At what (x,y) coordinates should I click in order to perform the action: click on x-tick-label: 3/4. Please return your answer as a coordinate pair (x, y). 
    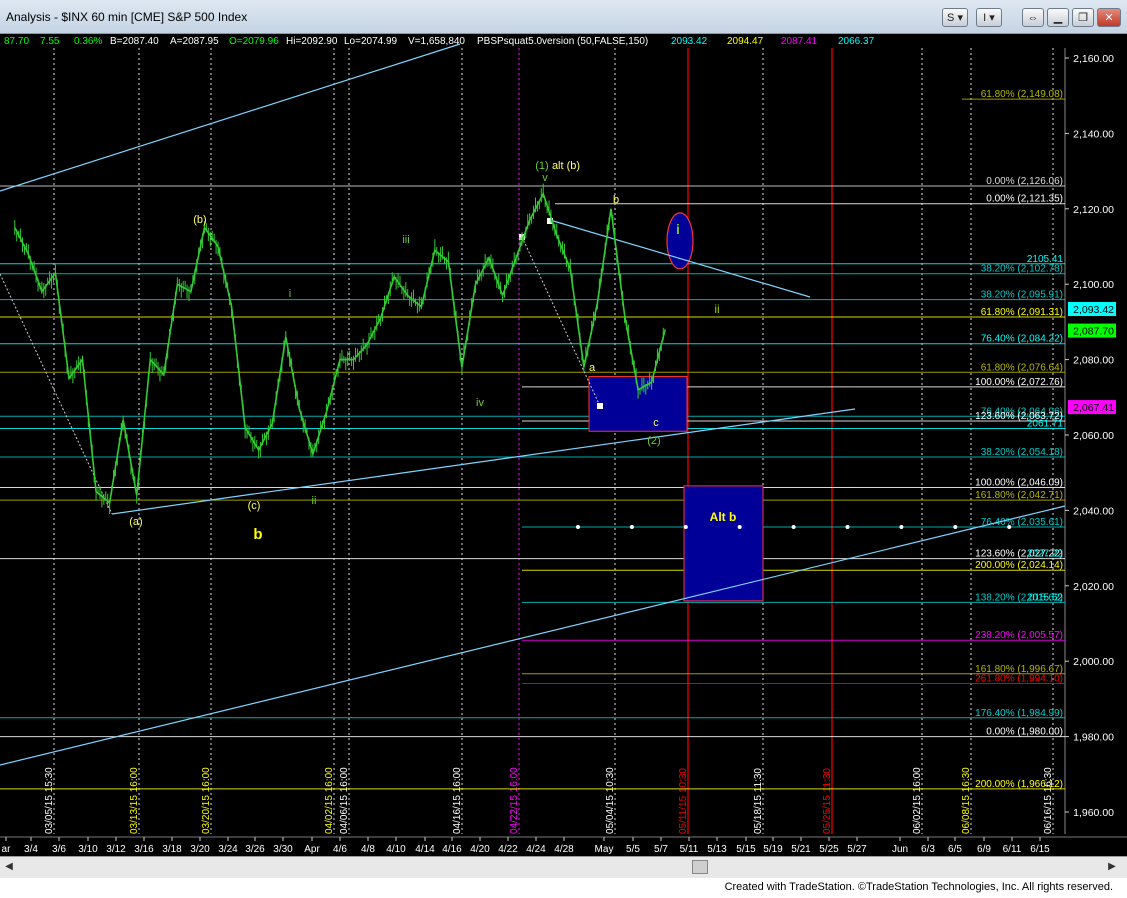
    Looking at the image, I should click on (31, 849).